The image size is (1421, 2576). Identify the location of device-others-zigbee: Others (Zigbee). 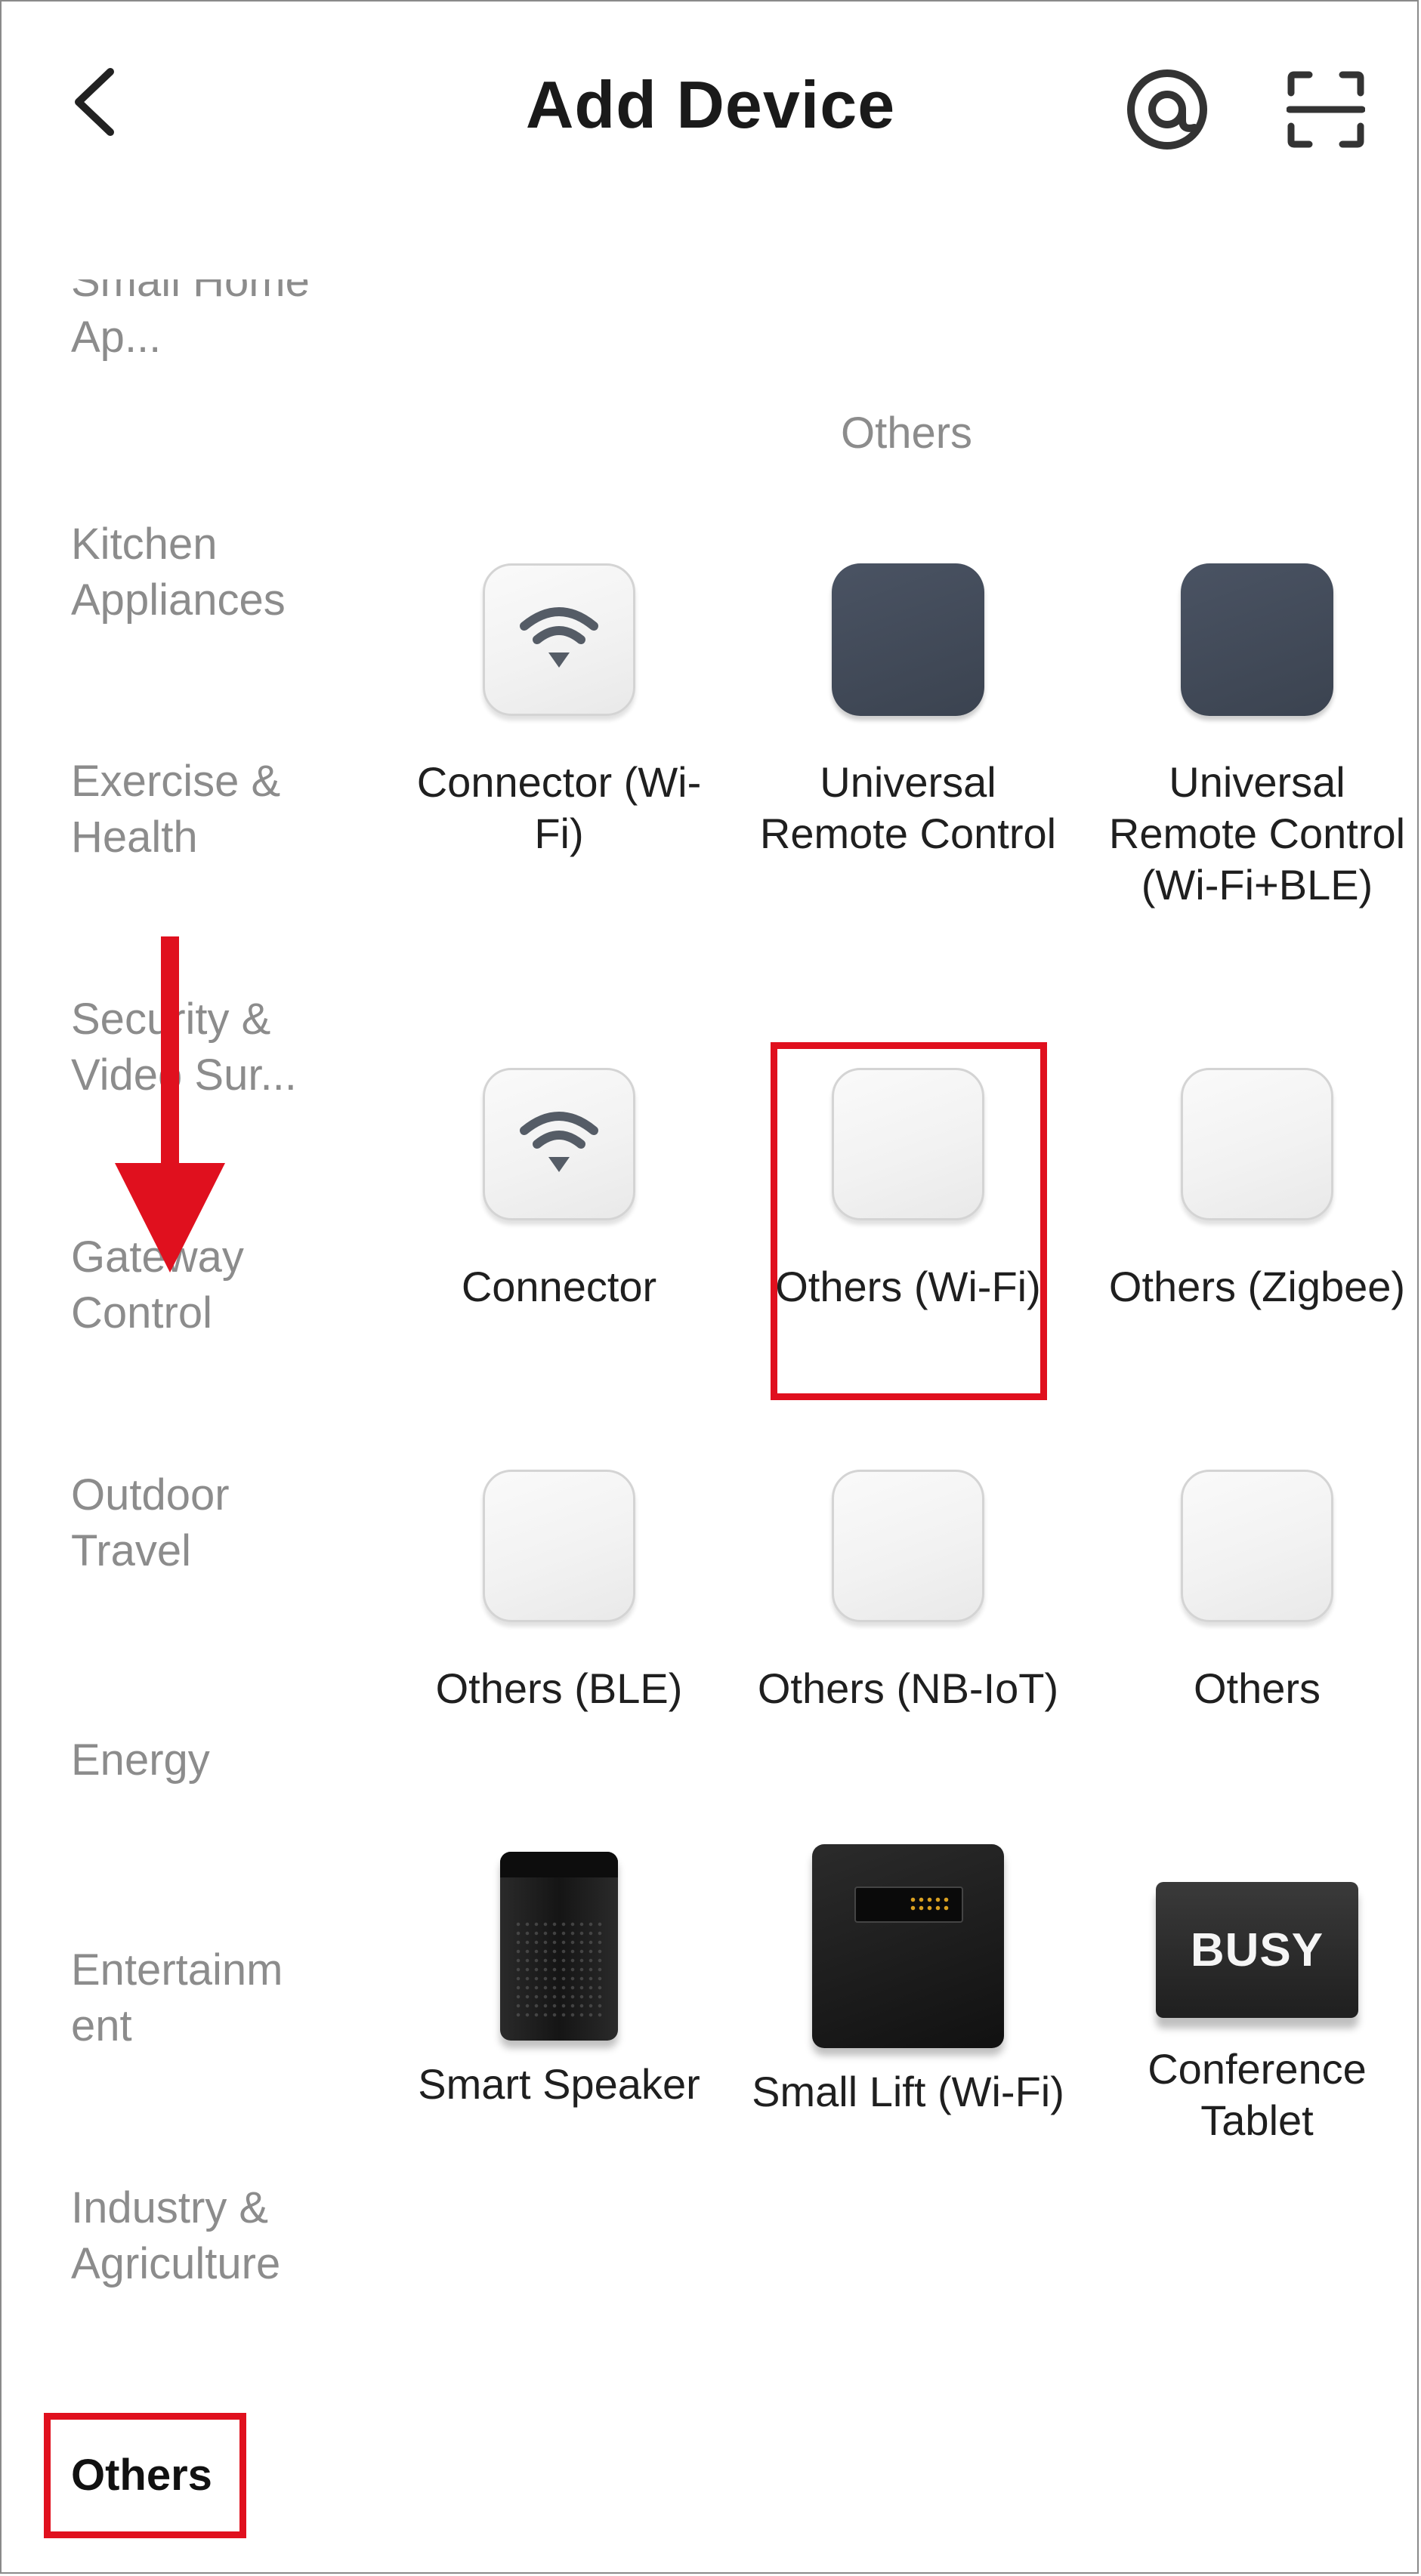
(1256, 1190).